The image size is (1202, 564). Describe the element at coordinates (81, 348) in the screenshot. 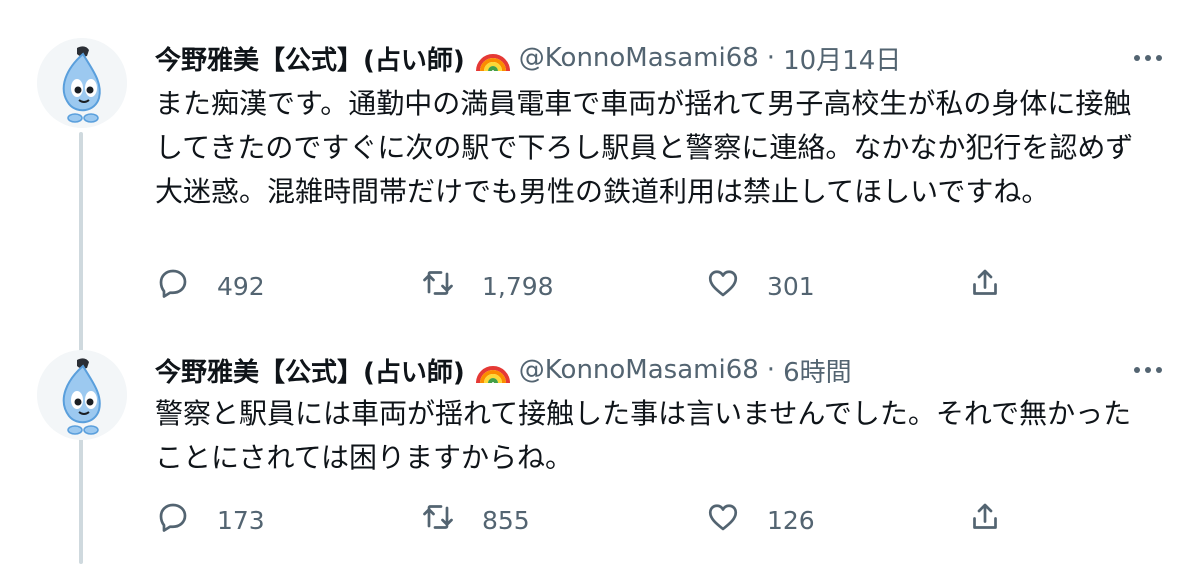

I see `thread-connector-line` at that location.